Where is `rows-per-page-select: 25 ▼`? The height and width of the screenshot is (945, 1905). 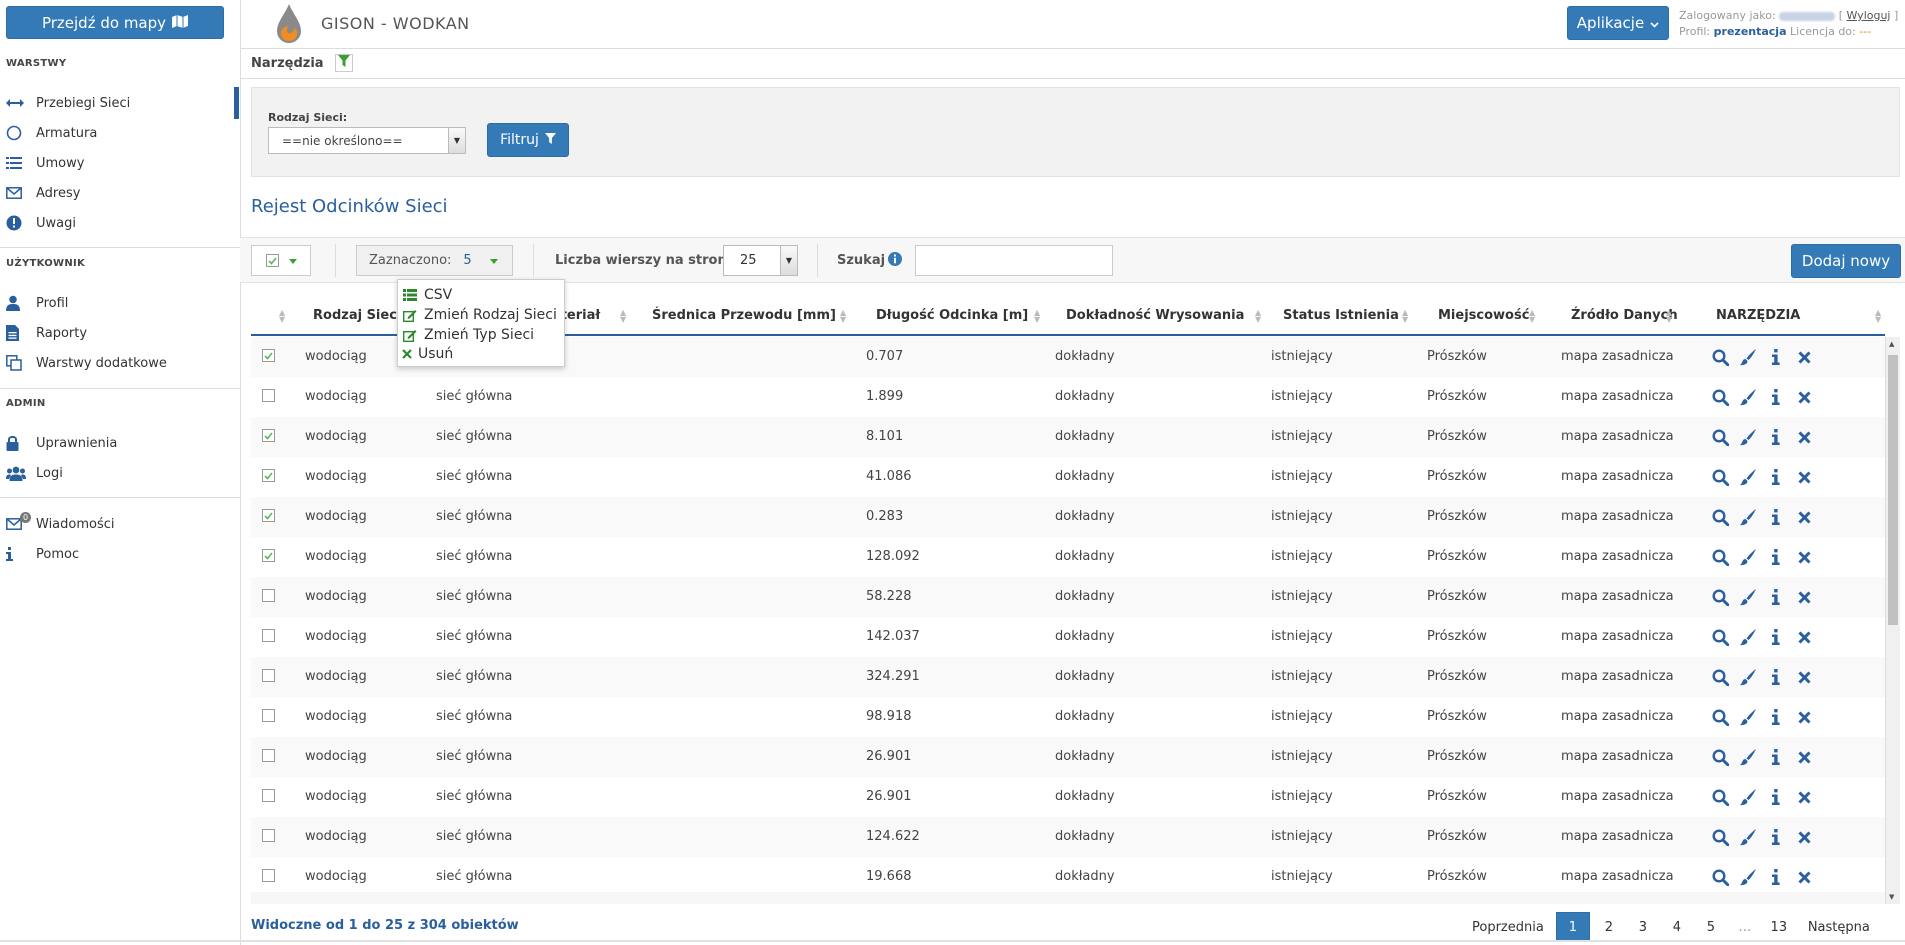 rows-per-page-select: 25 ▼ is located at coordinates (760, 260).